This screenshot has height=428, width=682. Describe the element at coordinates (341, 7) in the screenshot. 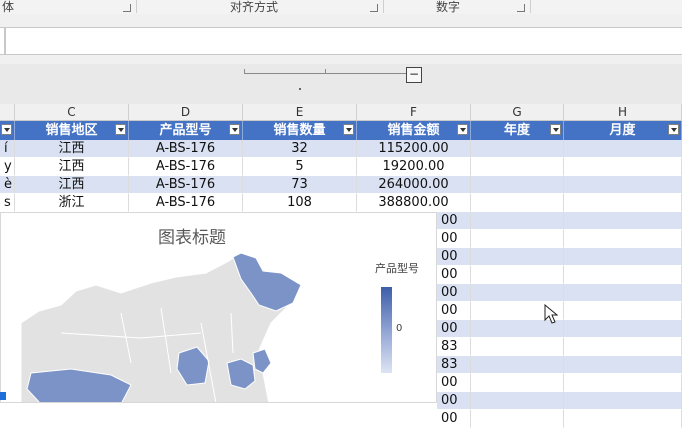

I see `ribbon-group-labels` at that location.